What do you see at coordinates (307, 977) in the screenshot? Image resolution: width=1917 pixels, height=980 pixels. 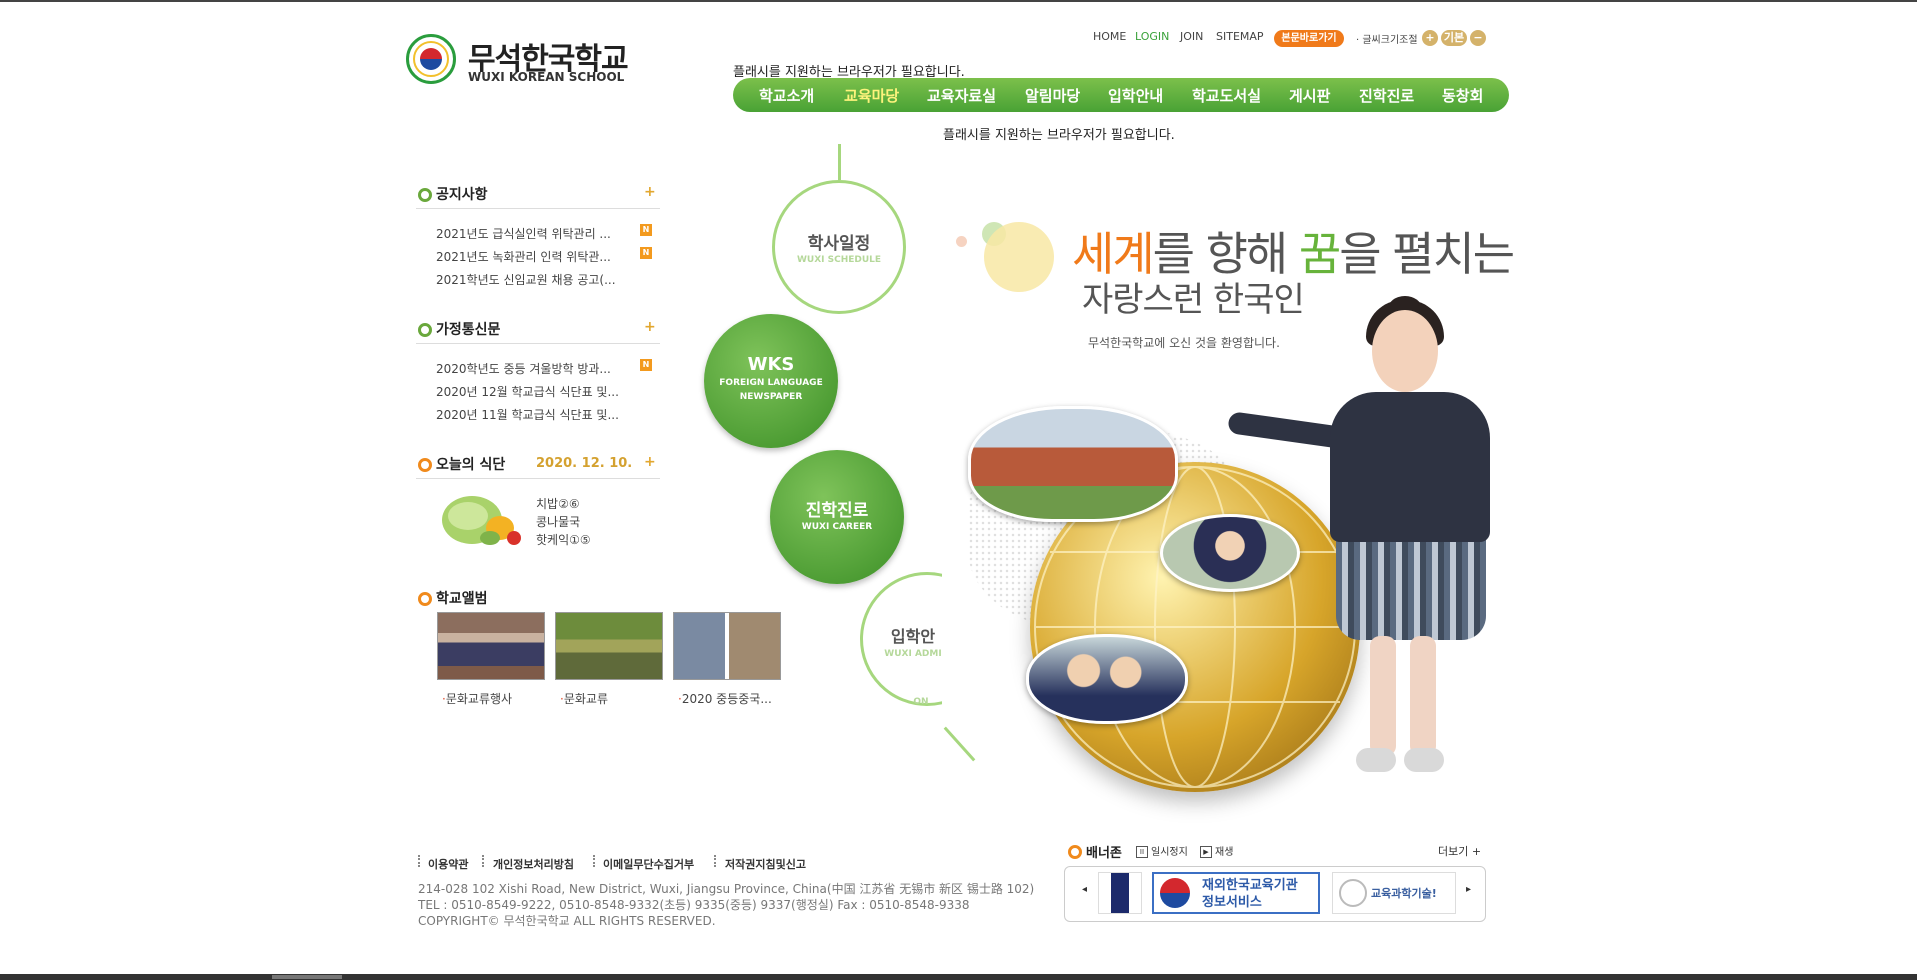 I see `scrollbar-thumb` at bounding box center [307, 977].